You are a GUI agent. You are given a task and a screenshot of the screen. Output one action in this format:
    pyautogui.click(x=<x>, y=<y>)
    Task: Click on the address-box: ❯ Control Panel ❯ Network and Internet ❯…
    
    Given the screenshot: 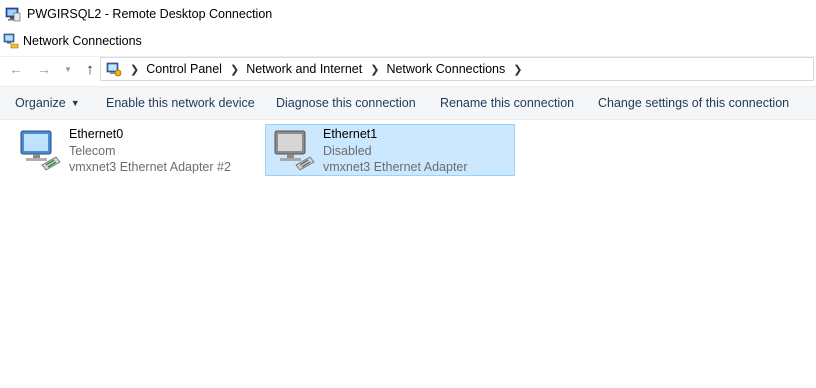 What is the action you would take?
    pyautogui.click(x=457, y=69)
    